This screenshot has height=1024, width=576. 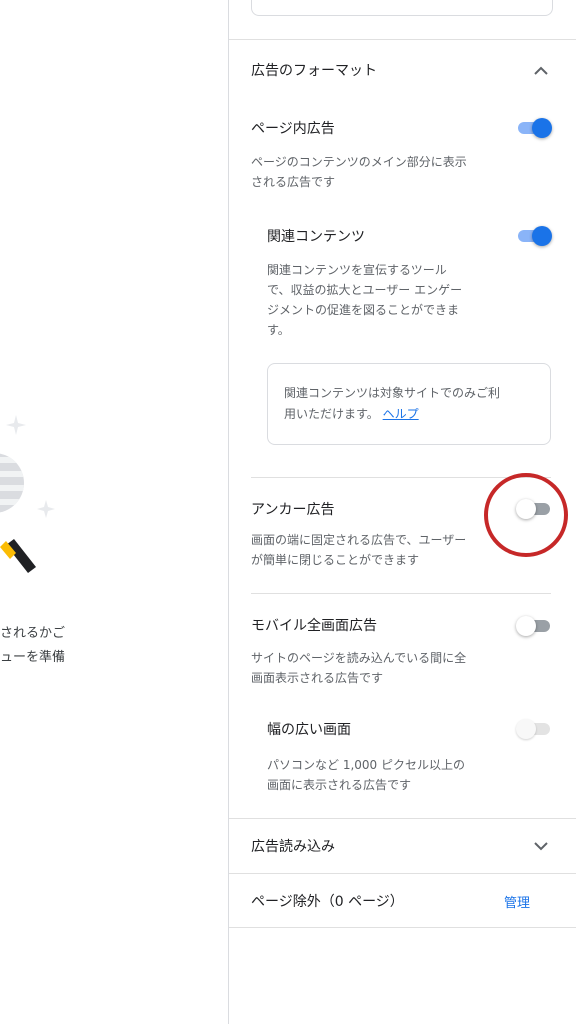 I want to click on anchor-ads-toggle, so click(x=534, y=509).